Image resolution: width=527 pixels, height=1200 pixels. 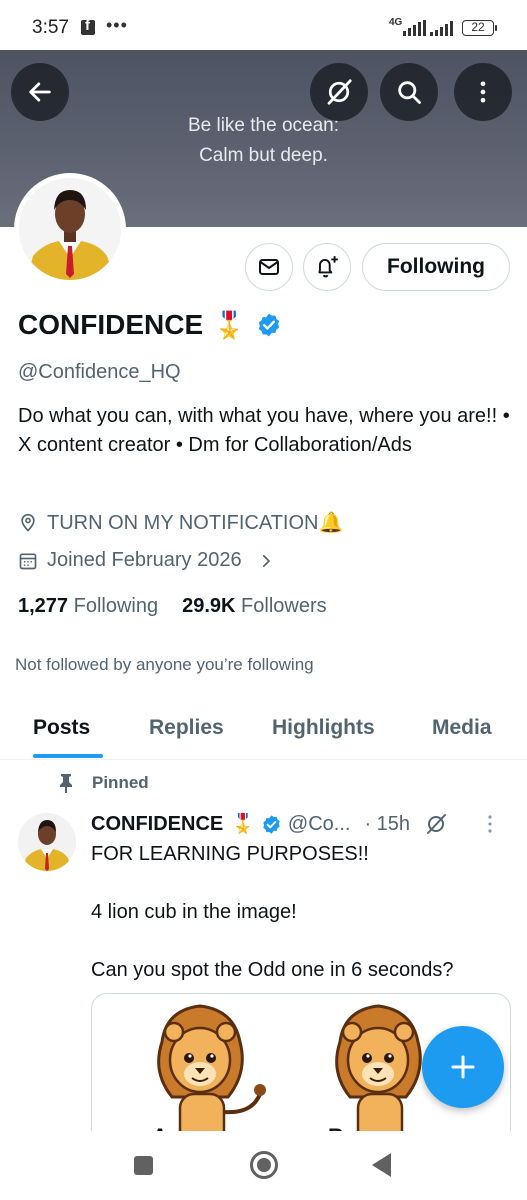 What do you see at coordinates (263, 125) in the screenshot?
I see `banner-line: Be like the ocean:` at bounding box center [263, 125].